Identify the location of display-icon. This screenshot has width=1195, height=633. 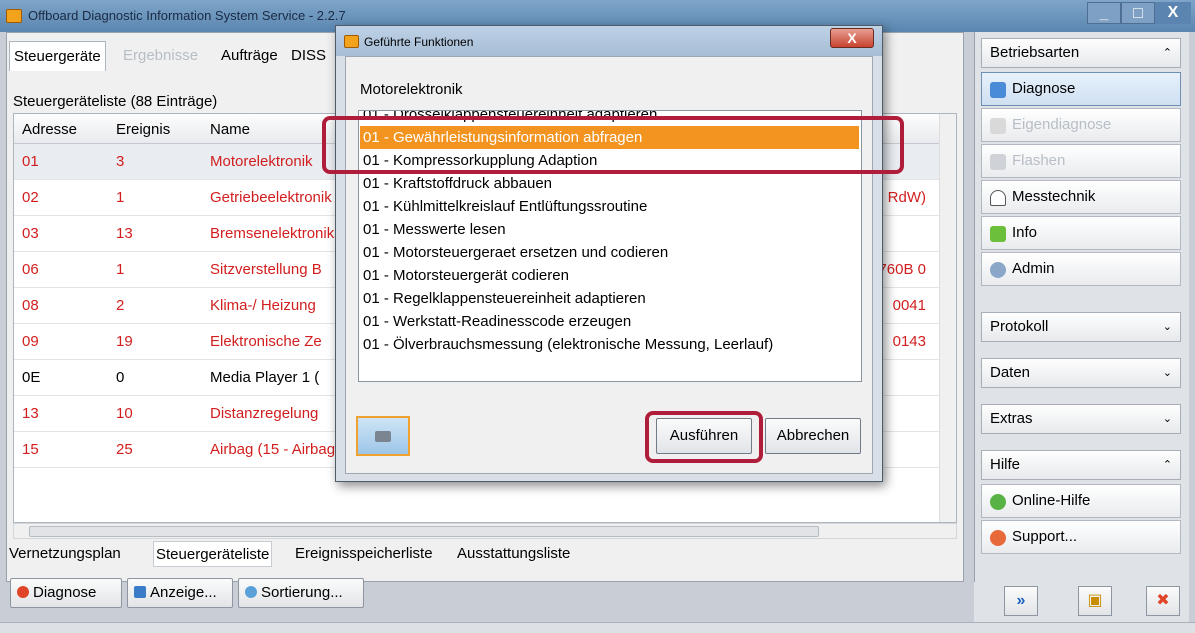
(140, 592).